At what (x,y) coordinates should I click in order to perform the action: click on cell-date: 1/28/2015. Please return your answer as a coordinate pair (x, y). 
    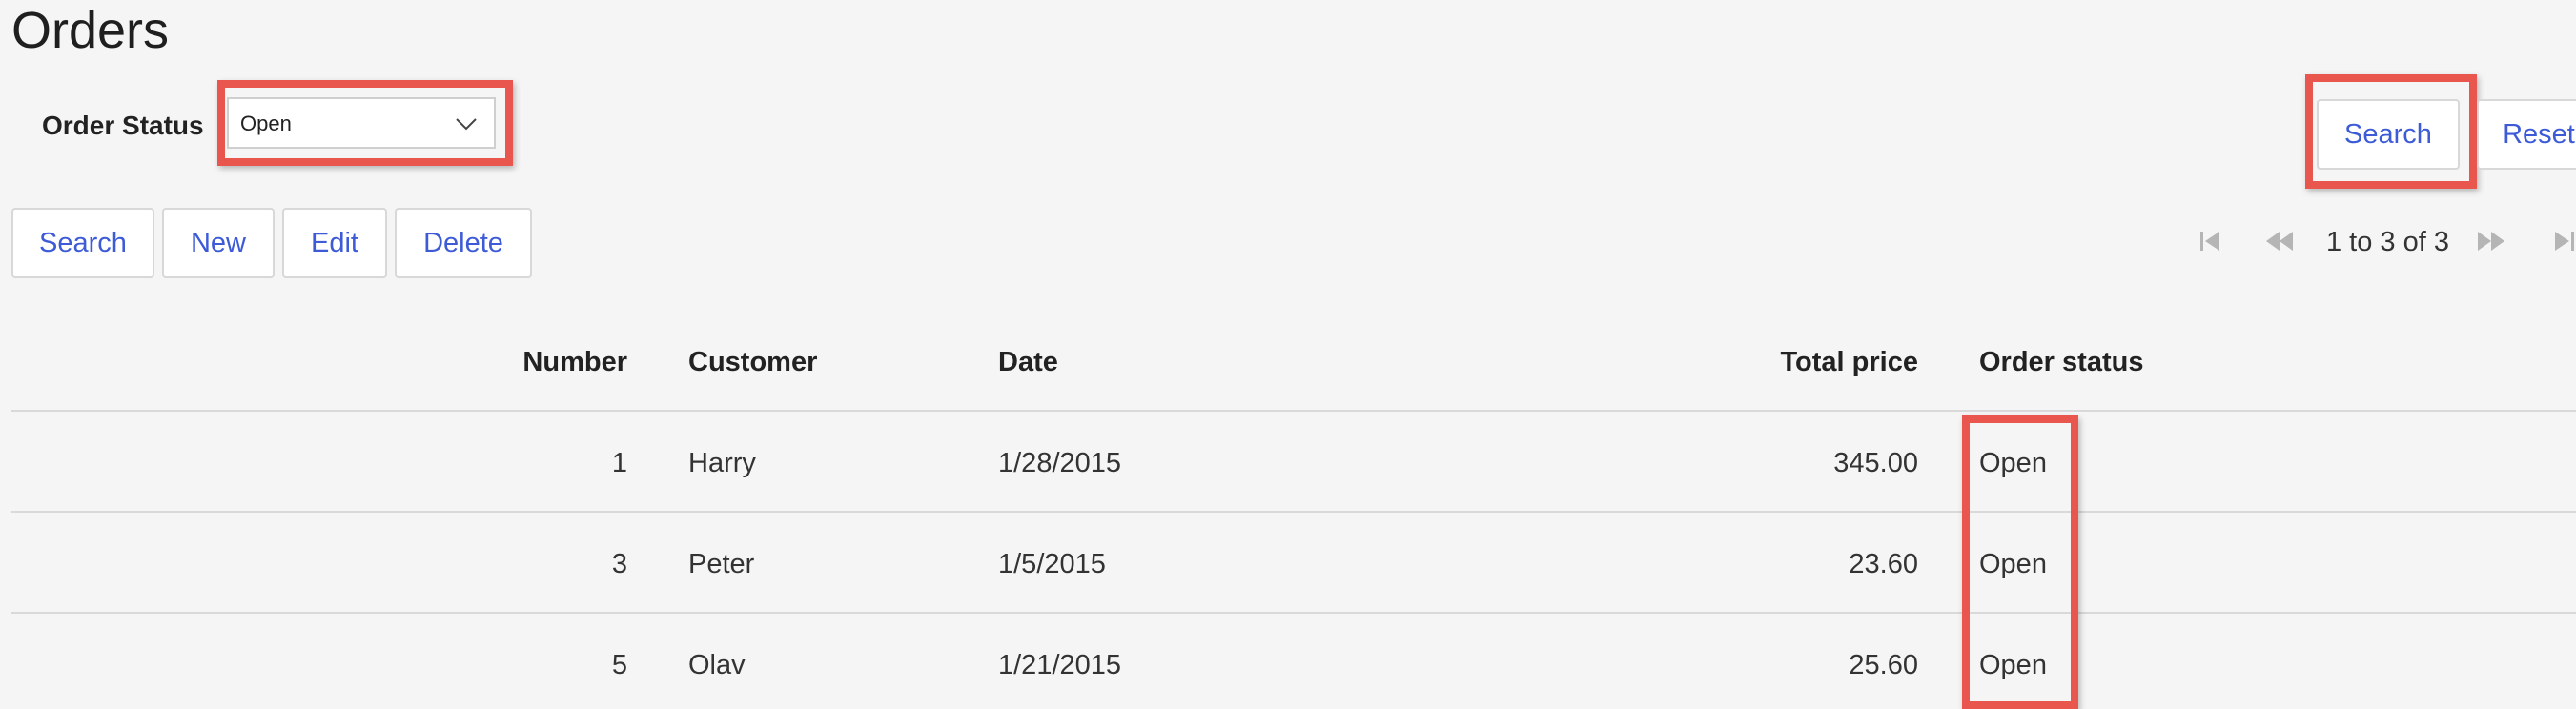
    Looking at the image, I should click on (1060, 463).